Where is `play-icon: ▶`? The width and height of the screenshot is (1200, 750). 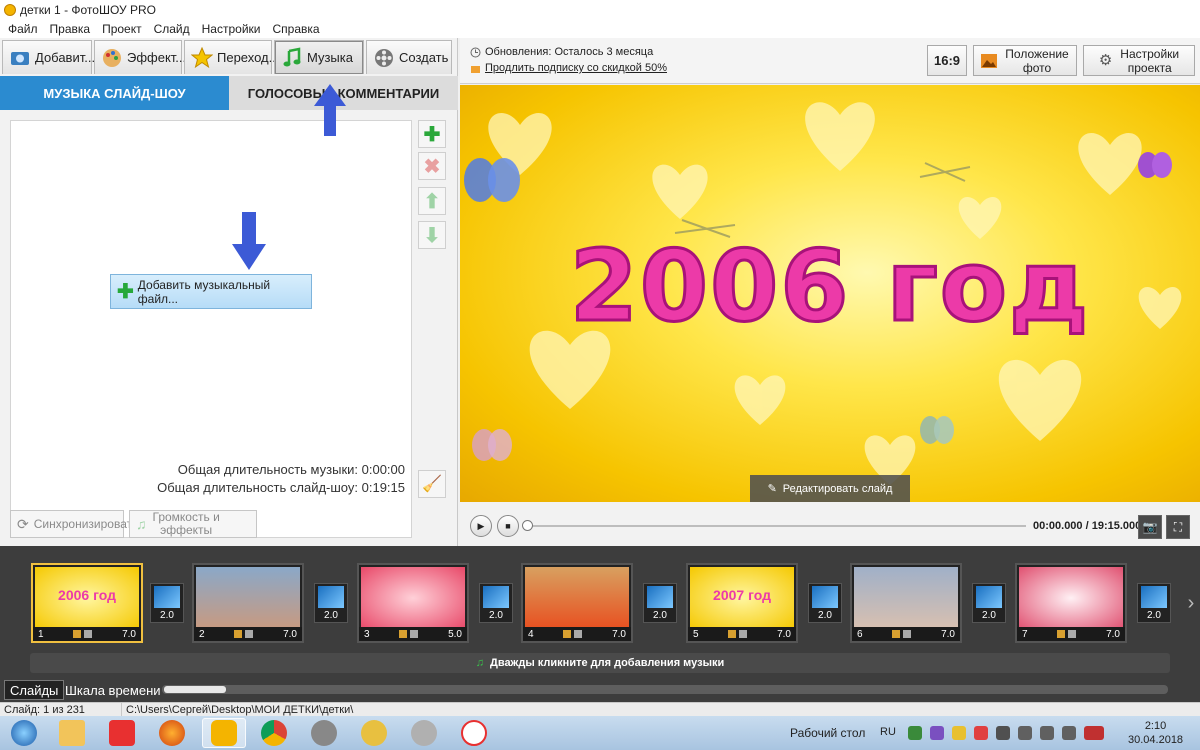
play-icon: ▶ is located at coordinates (481, 525).